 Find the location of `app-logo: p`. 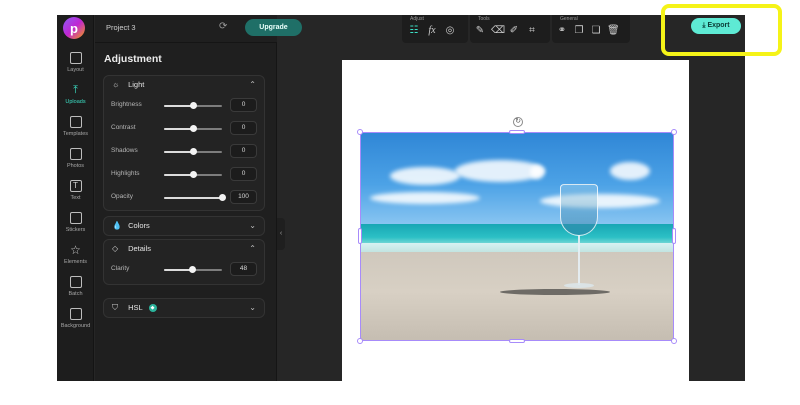

app-logo: p is located at coordinates (74, 28).